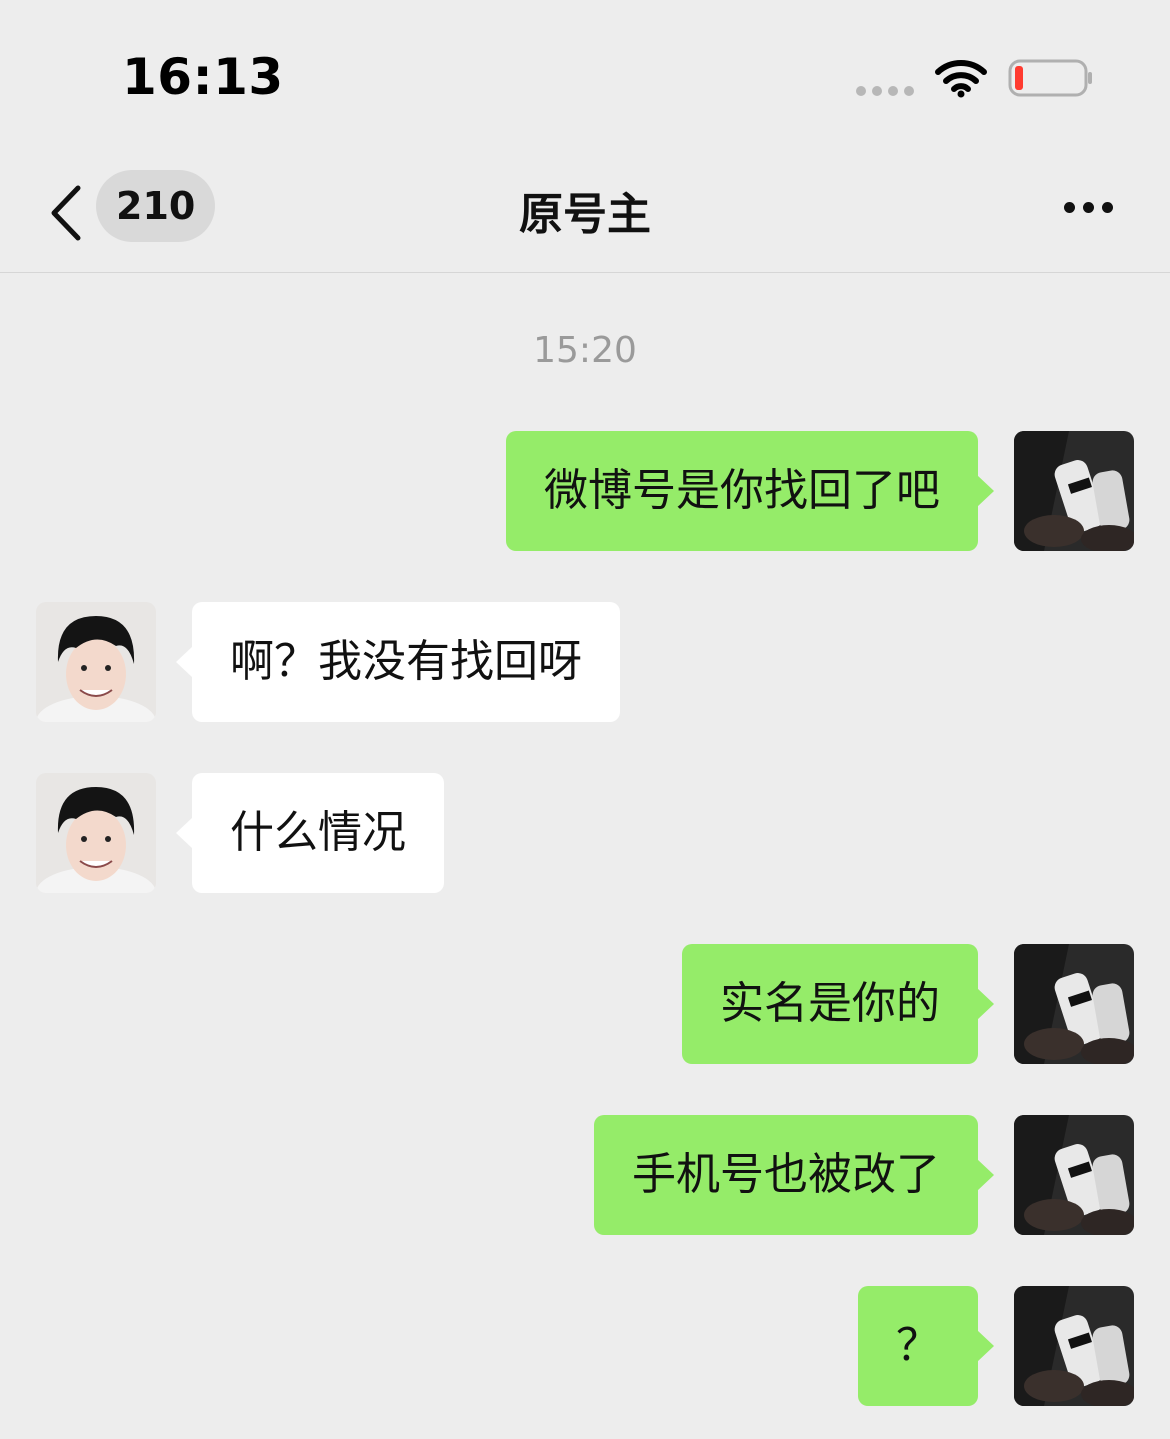 The width and height of the screenshot is (1170, 1439). What do you see at coordinates (585, 1346) in the screenshot?
I see `message-outgoing: ？` at bounding box center [585, 1346].